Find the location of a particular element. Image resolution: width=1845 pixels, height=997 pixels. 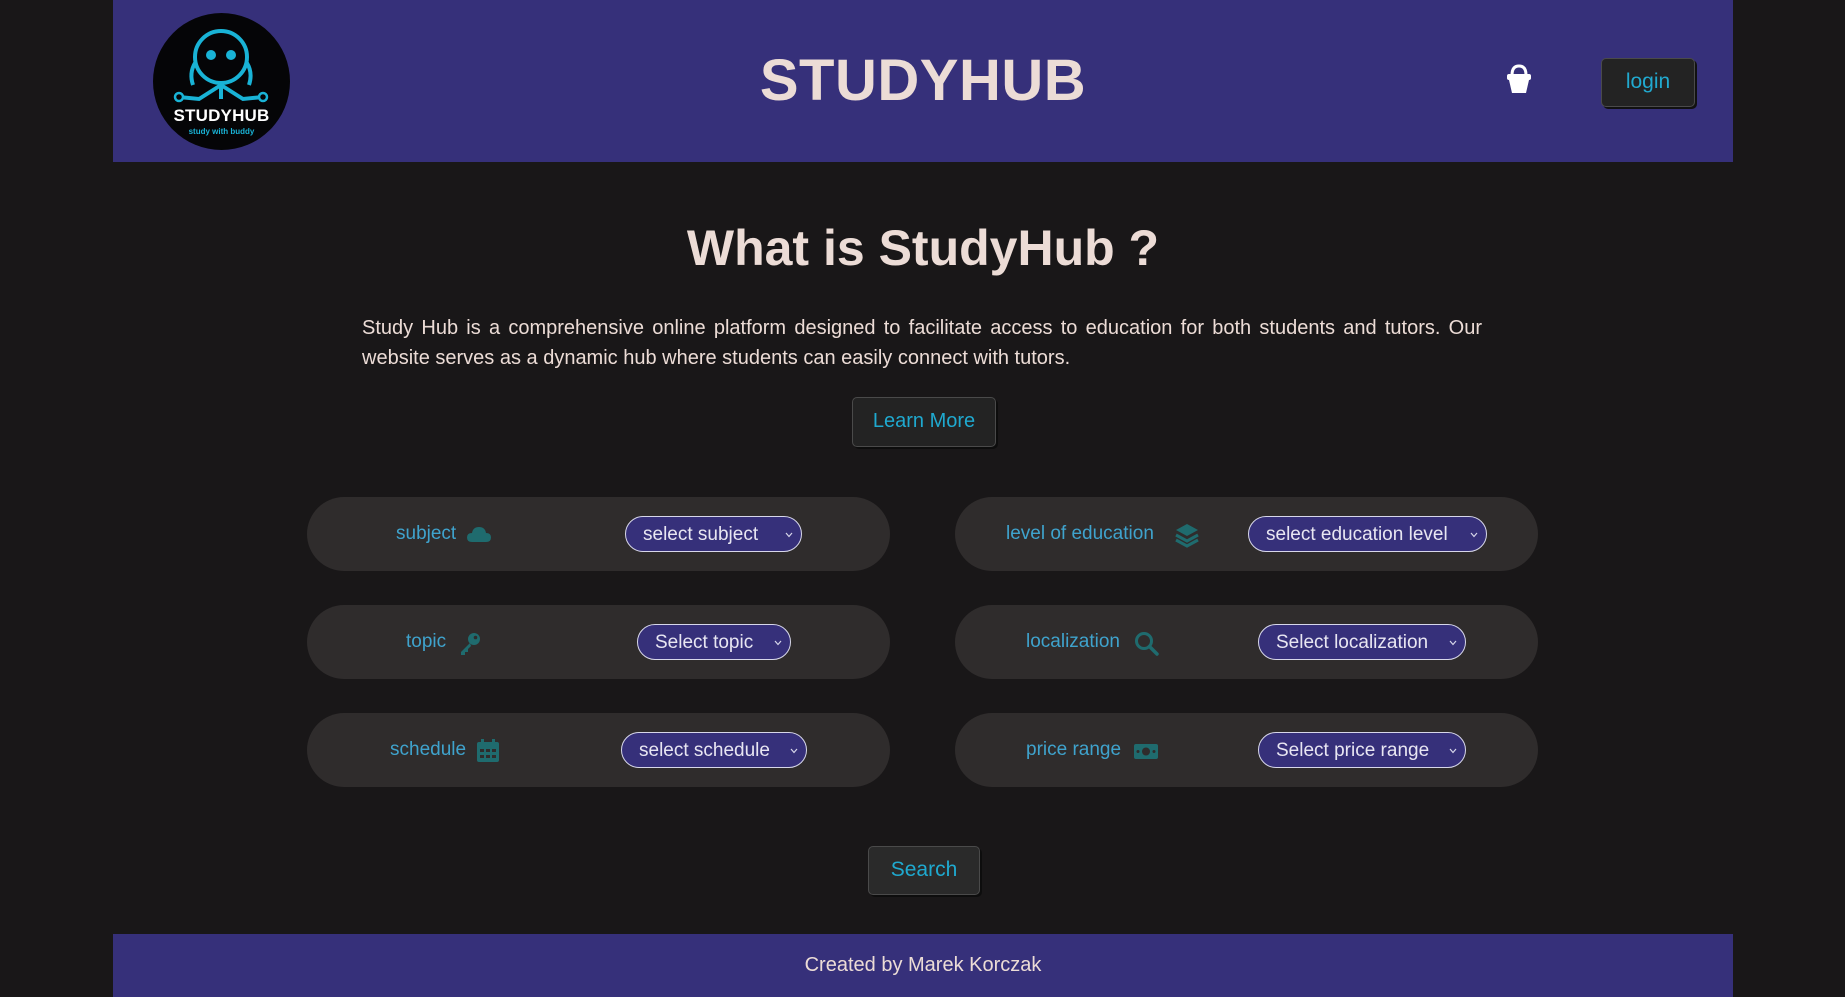

logo-subtitle: study with buddy is located at coordinates (221, 131).